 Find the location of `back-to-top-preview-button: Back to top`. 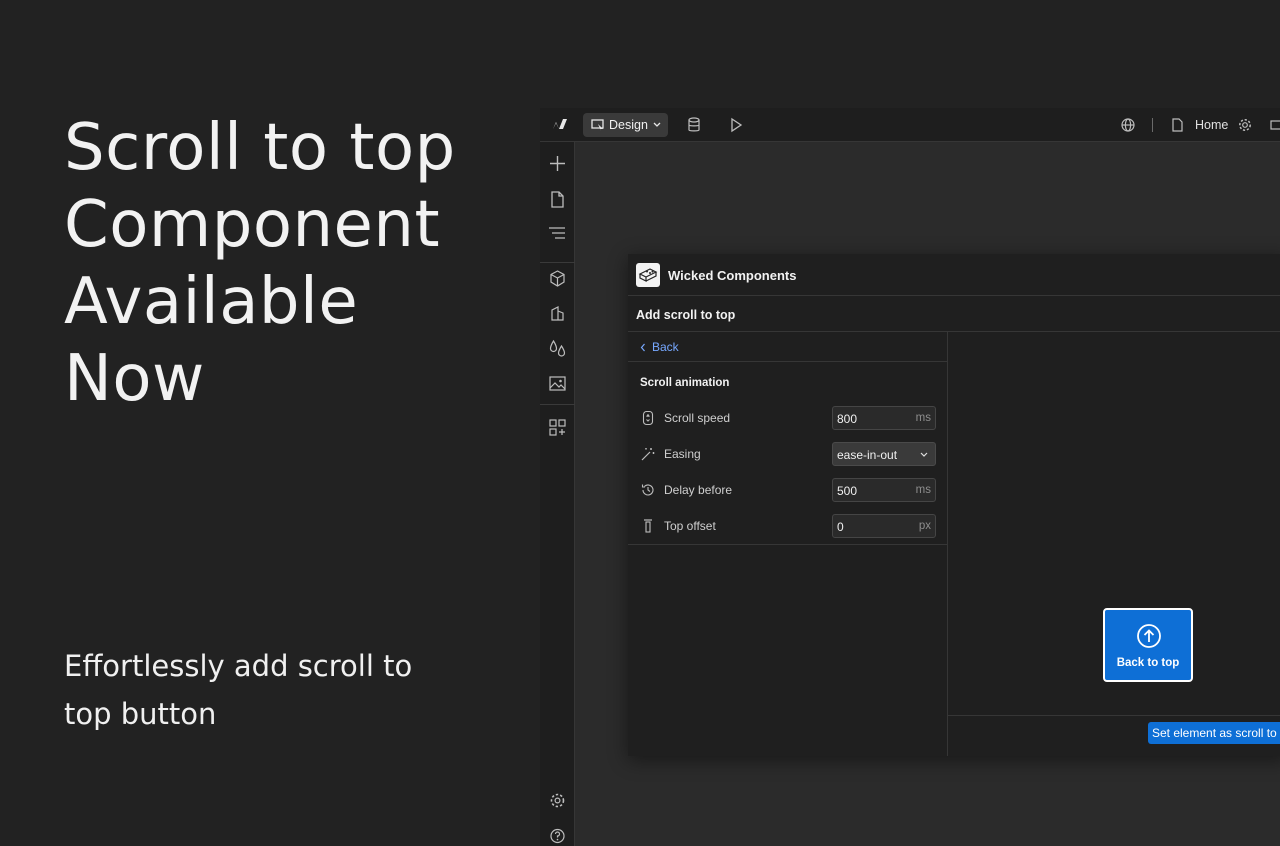

back-to-top-preview-button: Back to top is located at coordinates (1148, 645).